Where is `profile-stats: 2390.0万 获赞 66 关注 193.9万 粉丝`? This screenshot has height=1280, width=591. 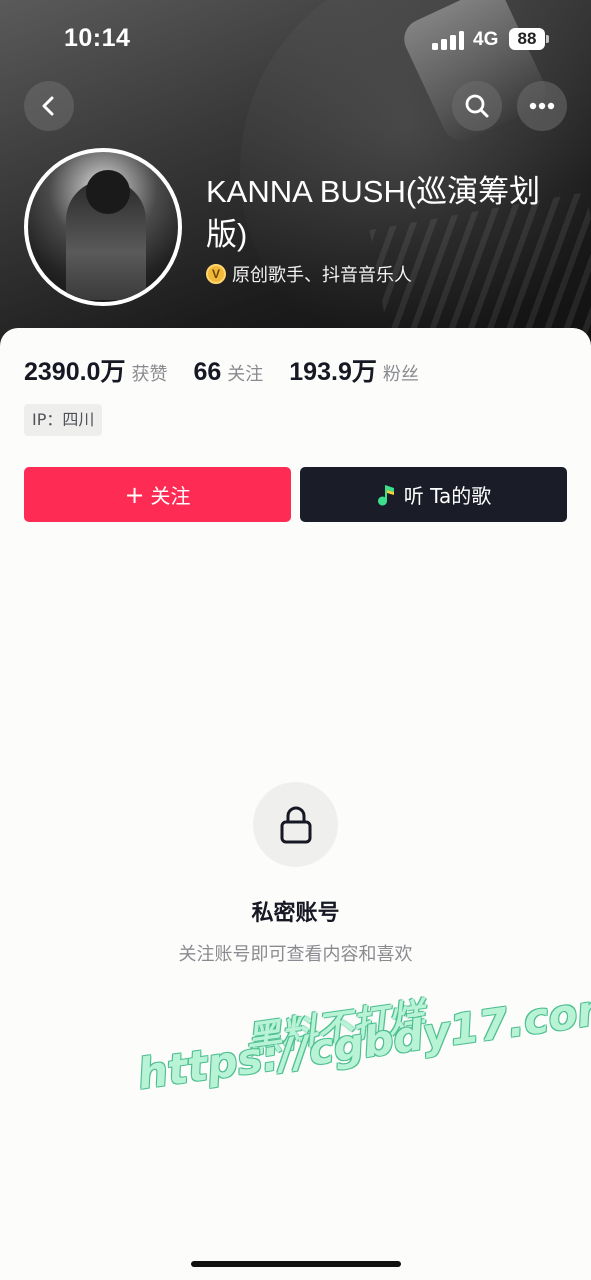 profile-stats: 2390.0万 获赞 66 关注 193.9万 粉丝 is located at coordinates (234, 370).